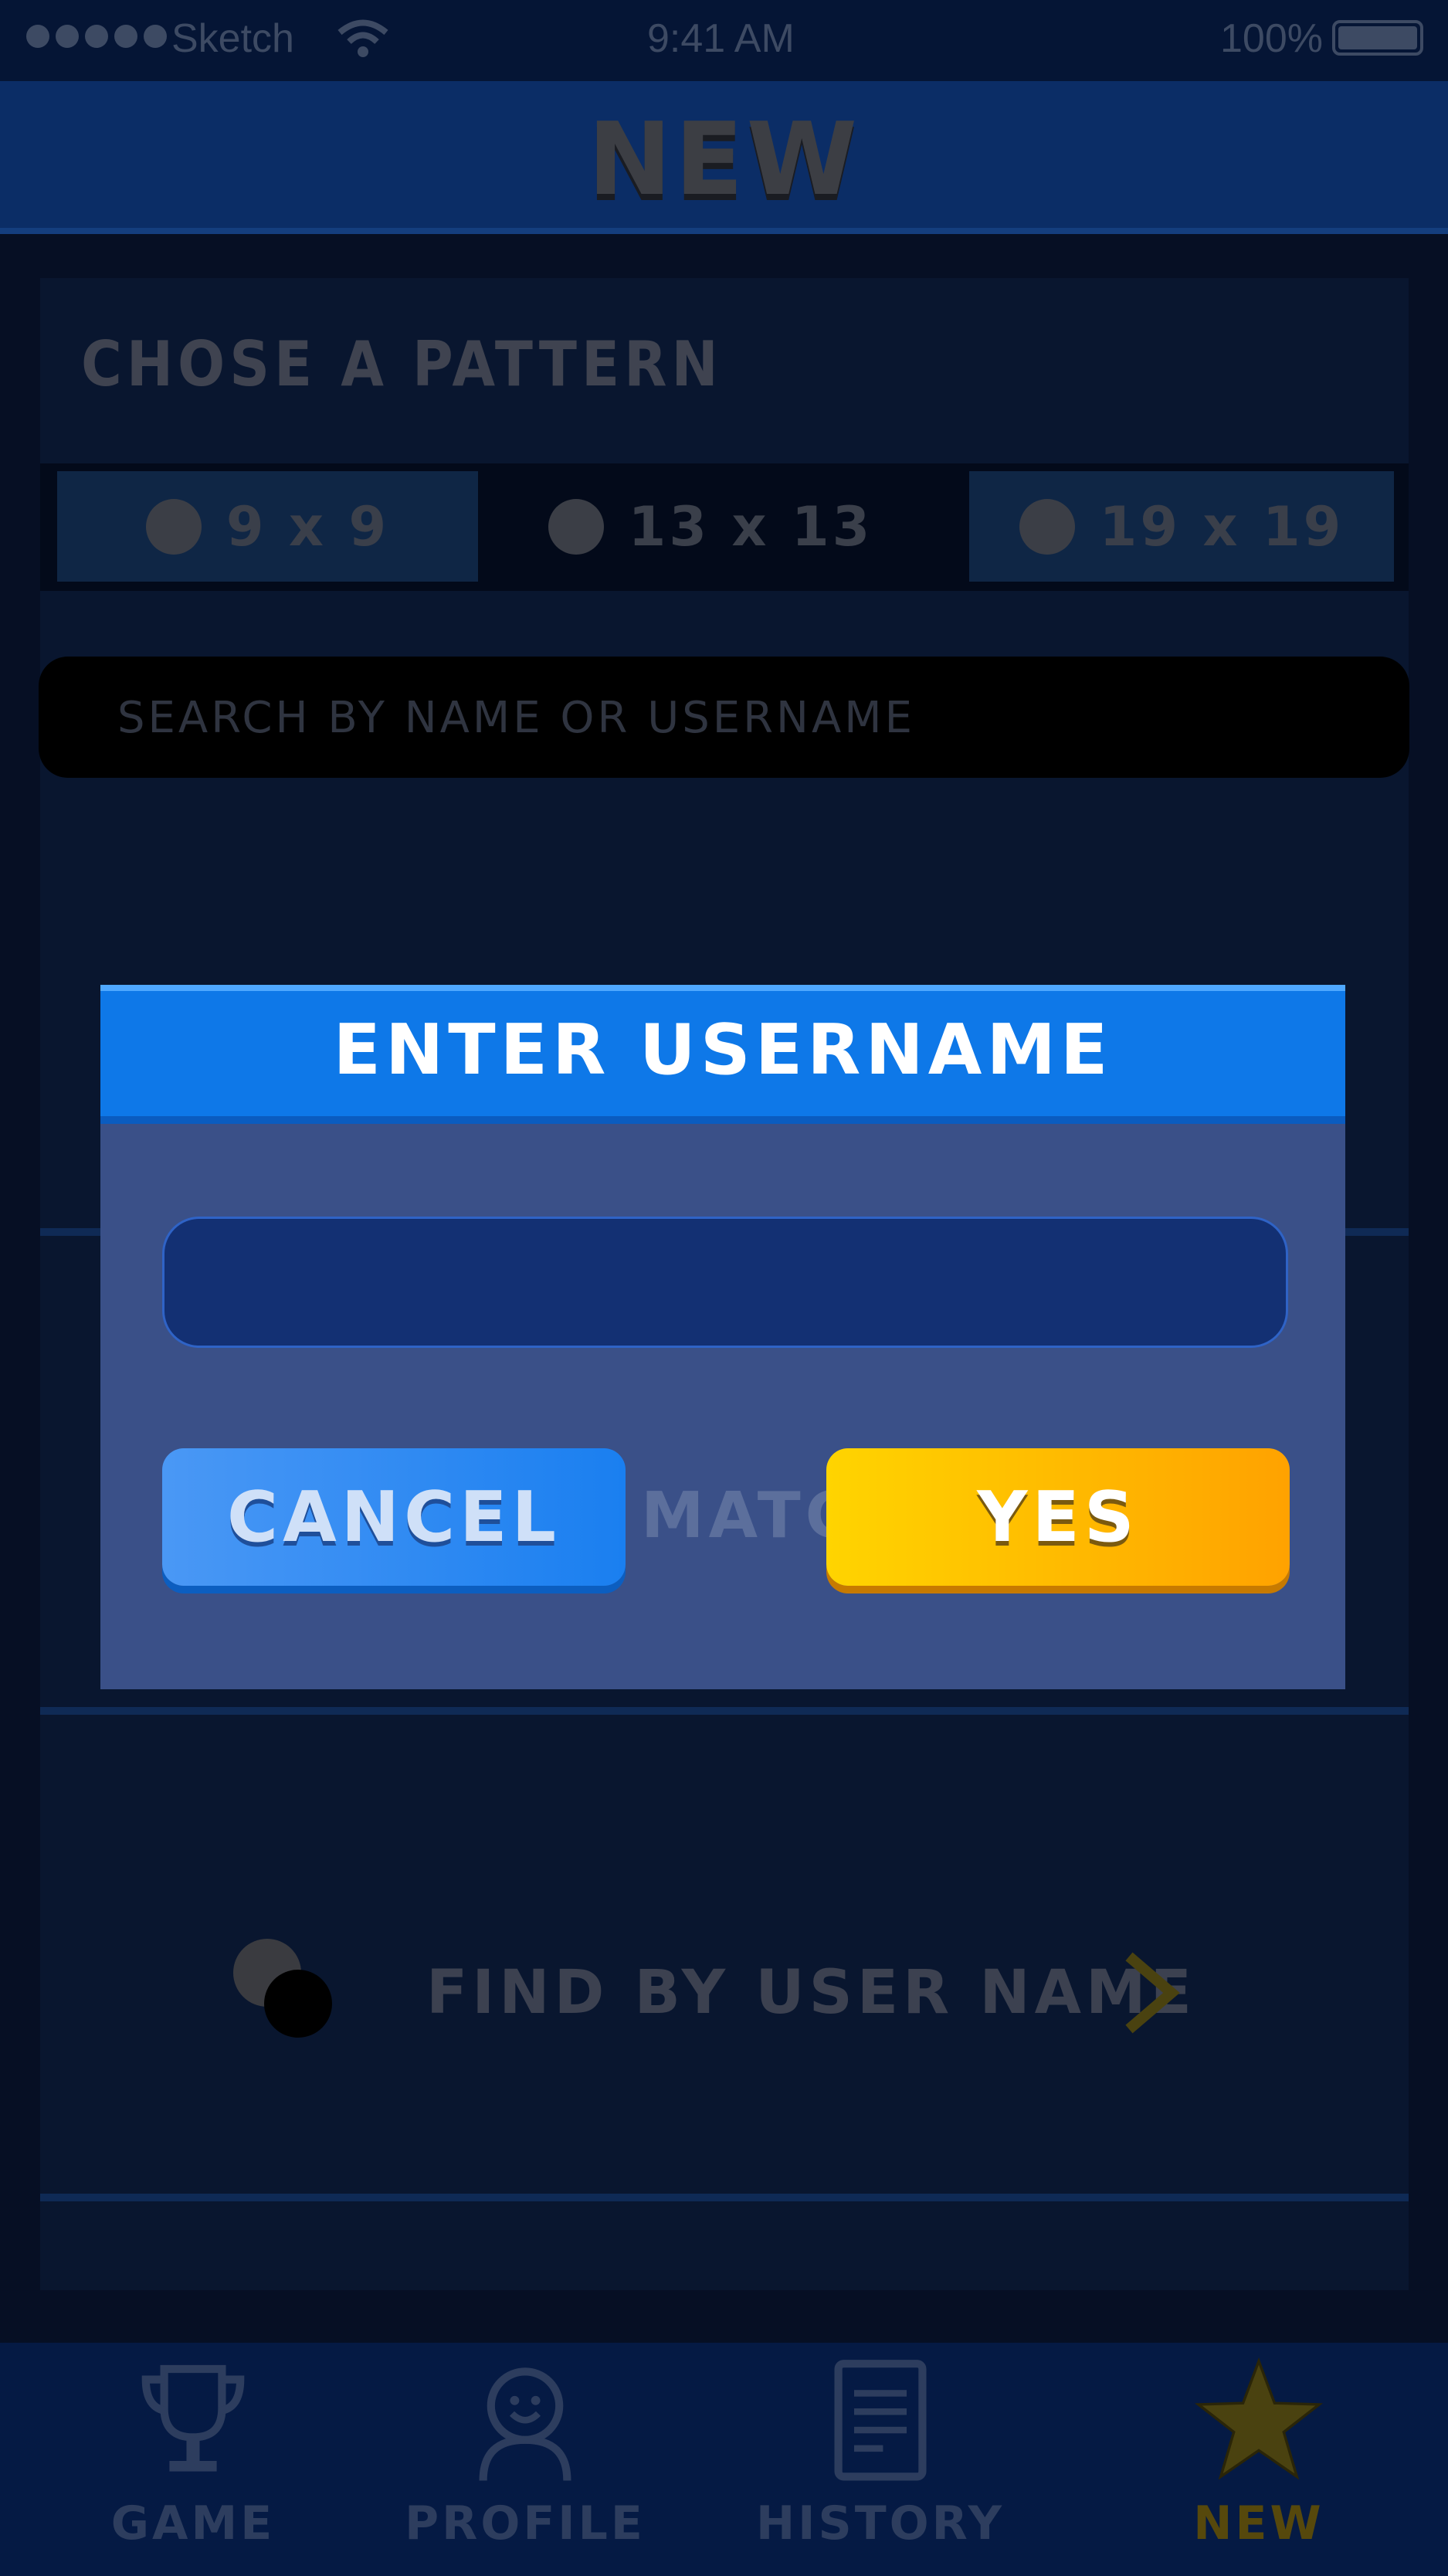 The width and height of the screenshot is (1448, 2576). What do you see at coordinates (362, 38) in the screenshot?
I see `wifi-icon` at bounding box center [362, 38].